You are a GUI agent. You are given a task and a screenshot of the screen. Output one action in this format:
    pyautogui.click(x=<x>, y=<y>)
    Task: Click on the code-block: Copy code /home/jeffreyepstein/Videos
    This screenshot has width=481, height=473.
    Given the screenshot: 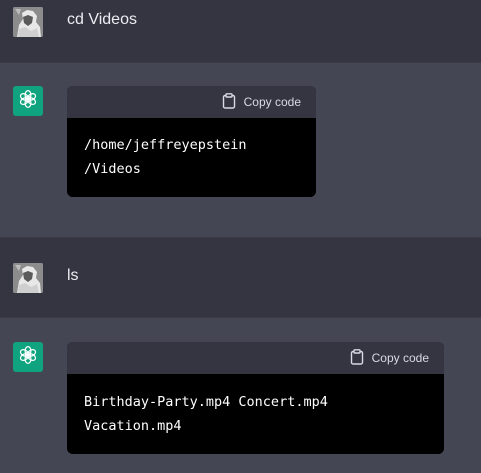 What is the action you would take?
    pyautogui.click(x=191, y=141)
    